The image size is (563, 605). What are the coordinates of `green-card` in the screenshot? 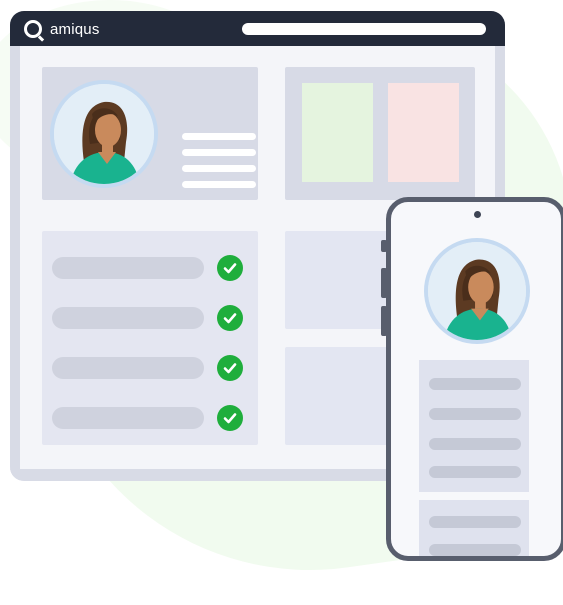 It's located at (337, 132).